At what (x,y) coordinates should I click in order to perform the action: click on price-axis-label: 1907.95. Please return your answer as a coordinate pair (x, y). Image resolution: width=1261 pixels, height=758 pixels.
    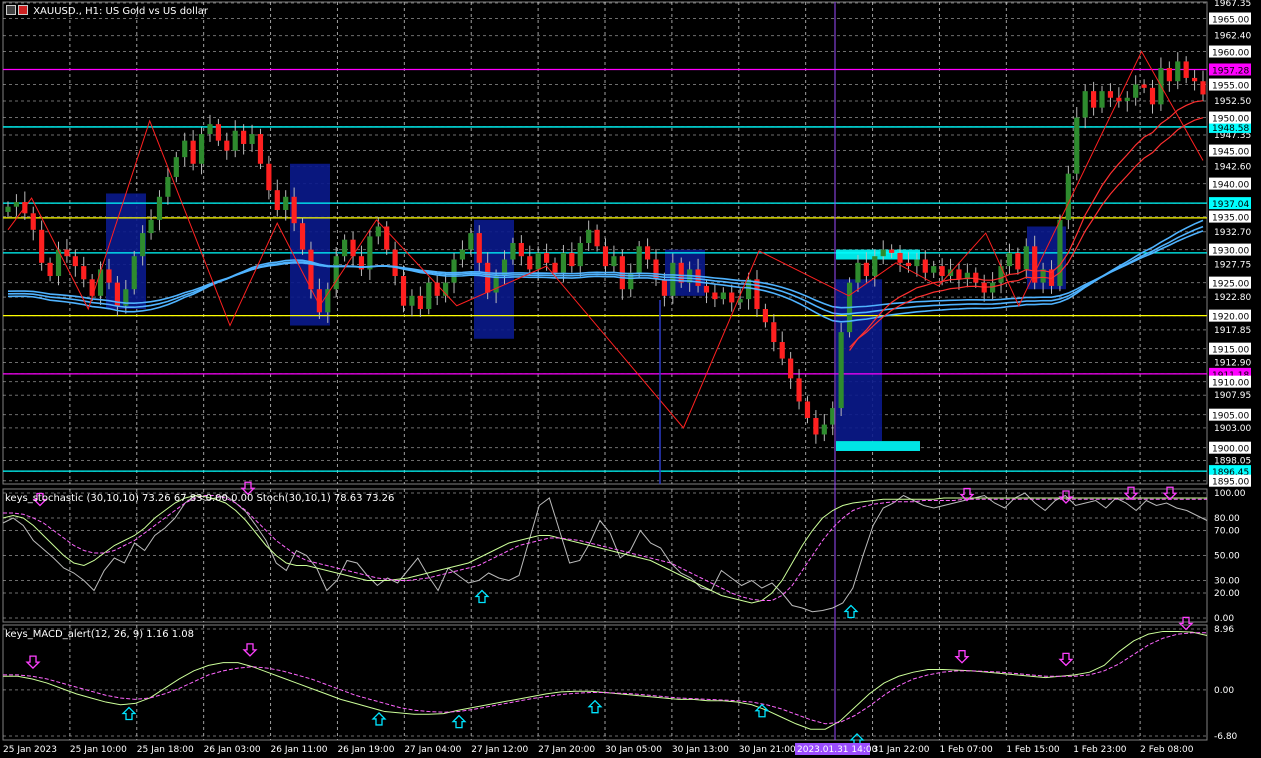
    Looking at the image, I should click on (1232, 396).